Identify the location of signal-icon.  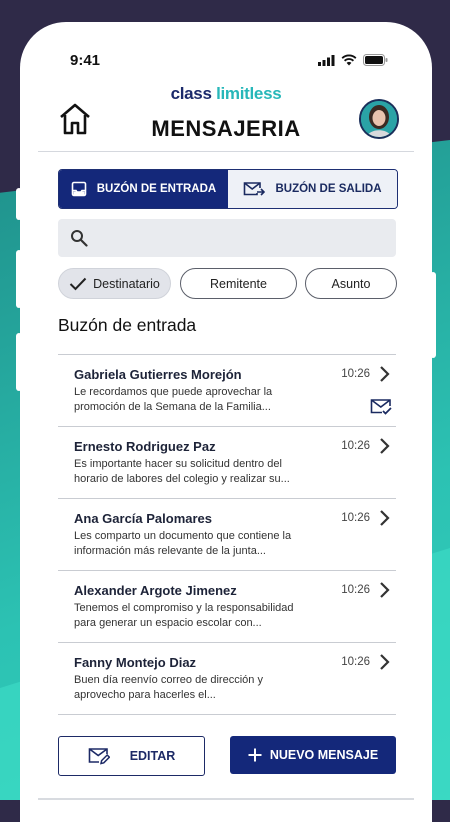
(326, 60).